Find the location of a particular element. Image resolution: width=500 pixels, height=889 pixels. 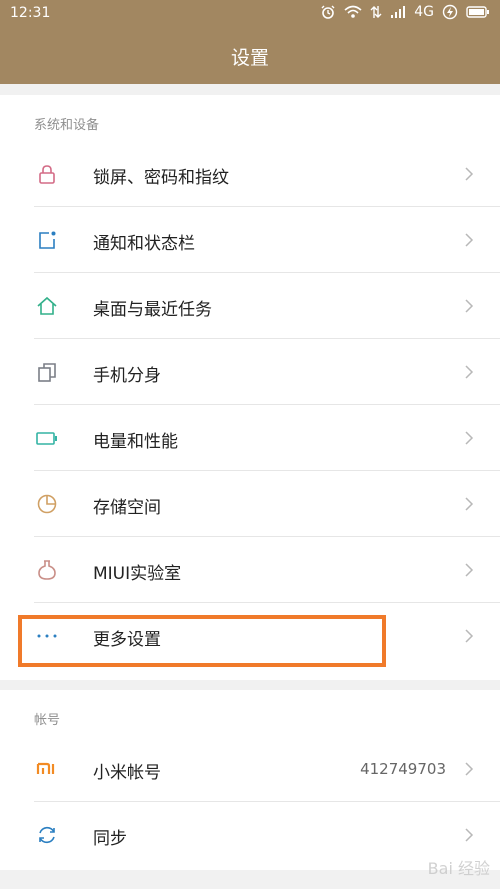

menu-item-second-space: 手机分身 is located at coordinates (250, 372).